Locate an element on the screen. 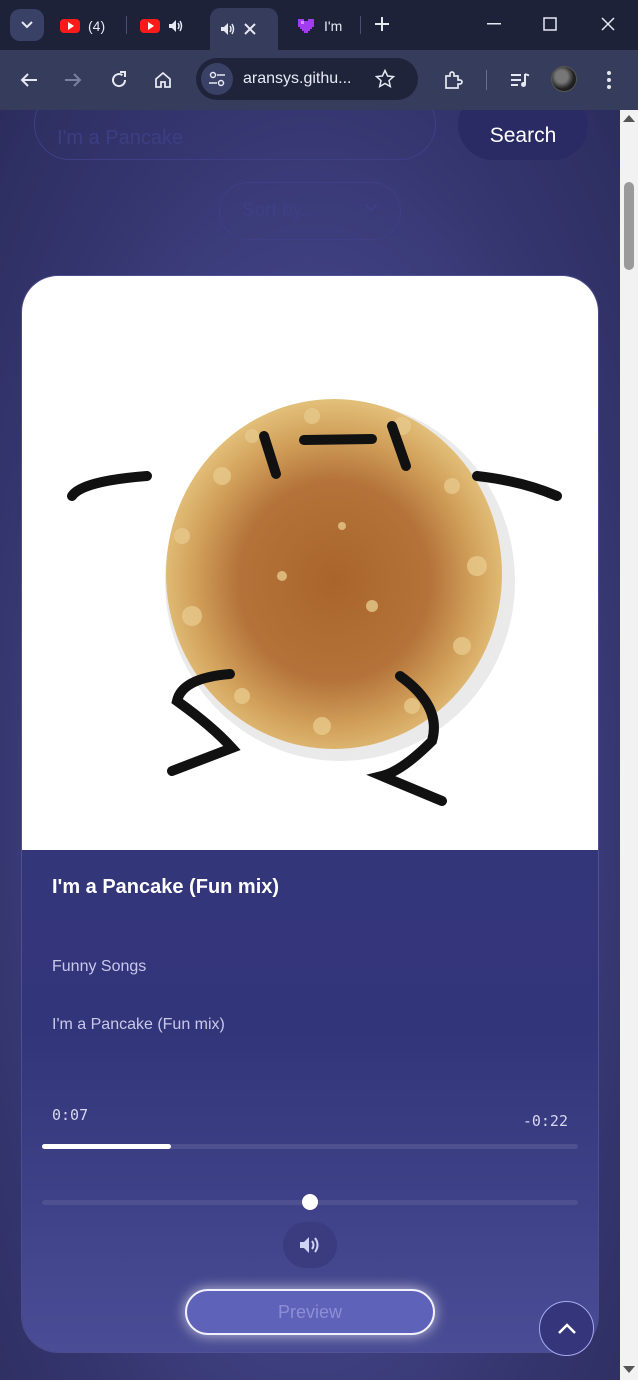 Image resolution: width=638 pixels, height=1380 pixels. song-genre: Funny Songs is located at coordinates (99, 966).